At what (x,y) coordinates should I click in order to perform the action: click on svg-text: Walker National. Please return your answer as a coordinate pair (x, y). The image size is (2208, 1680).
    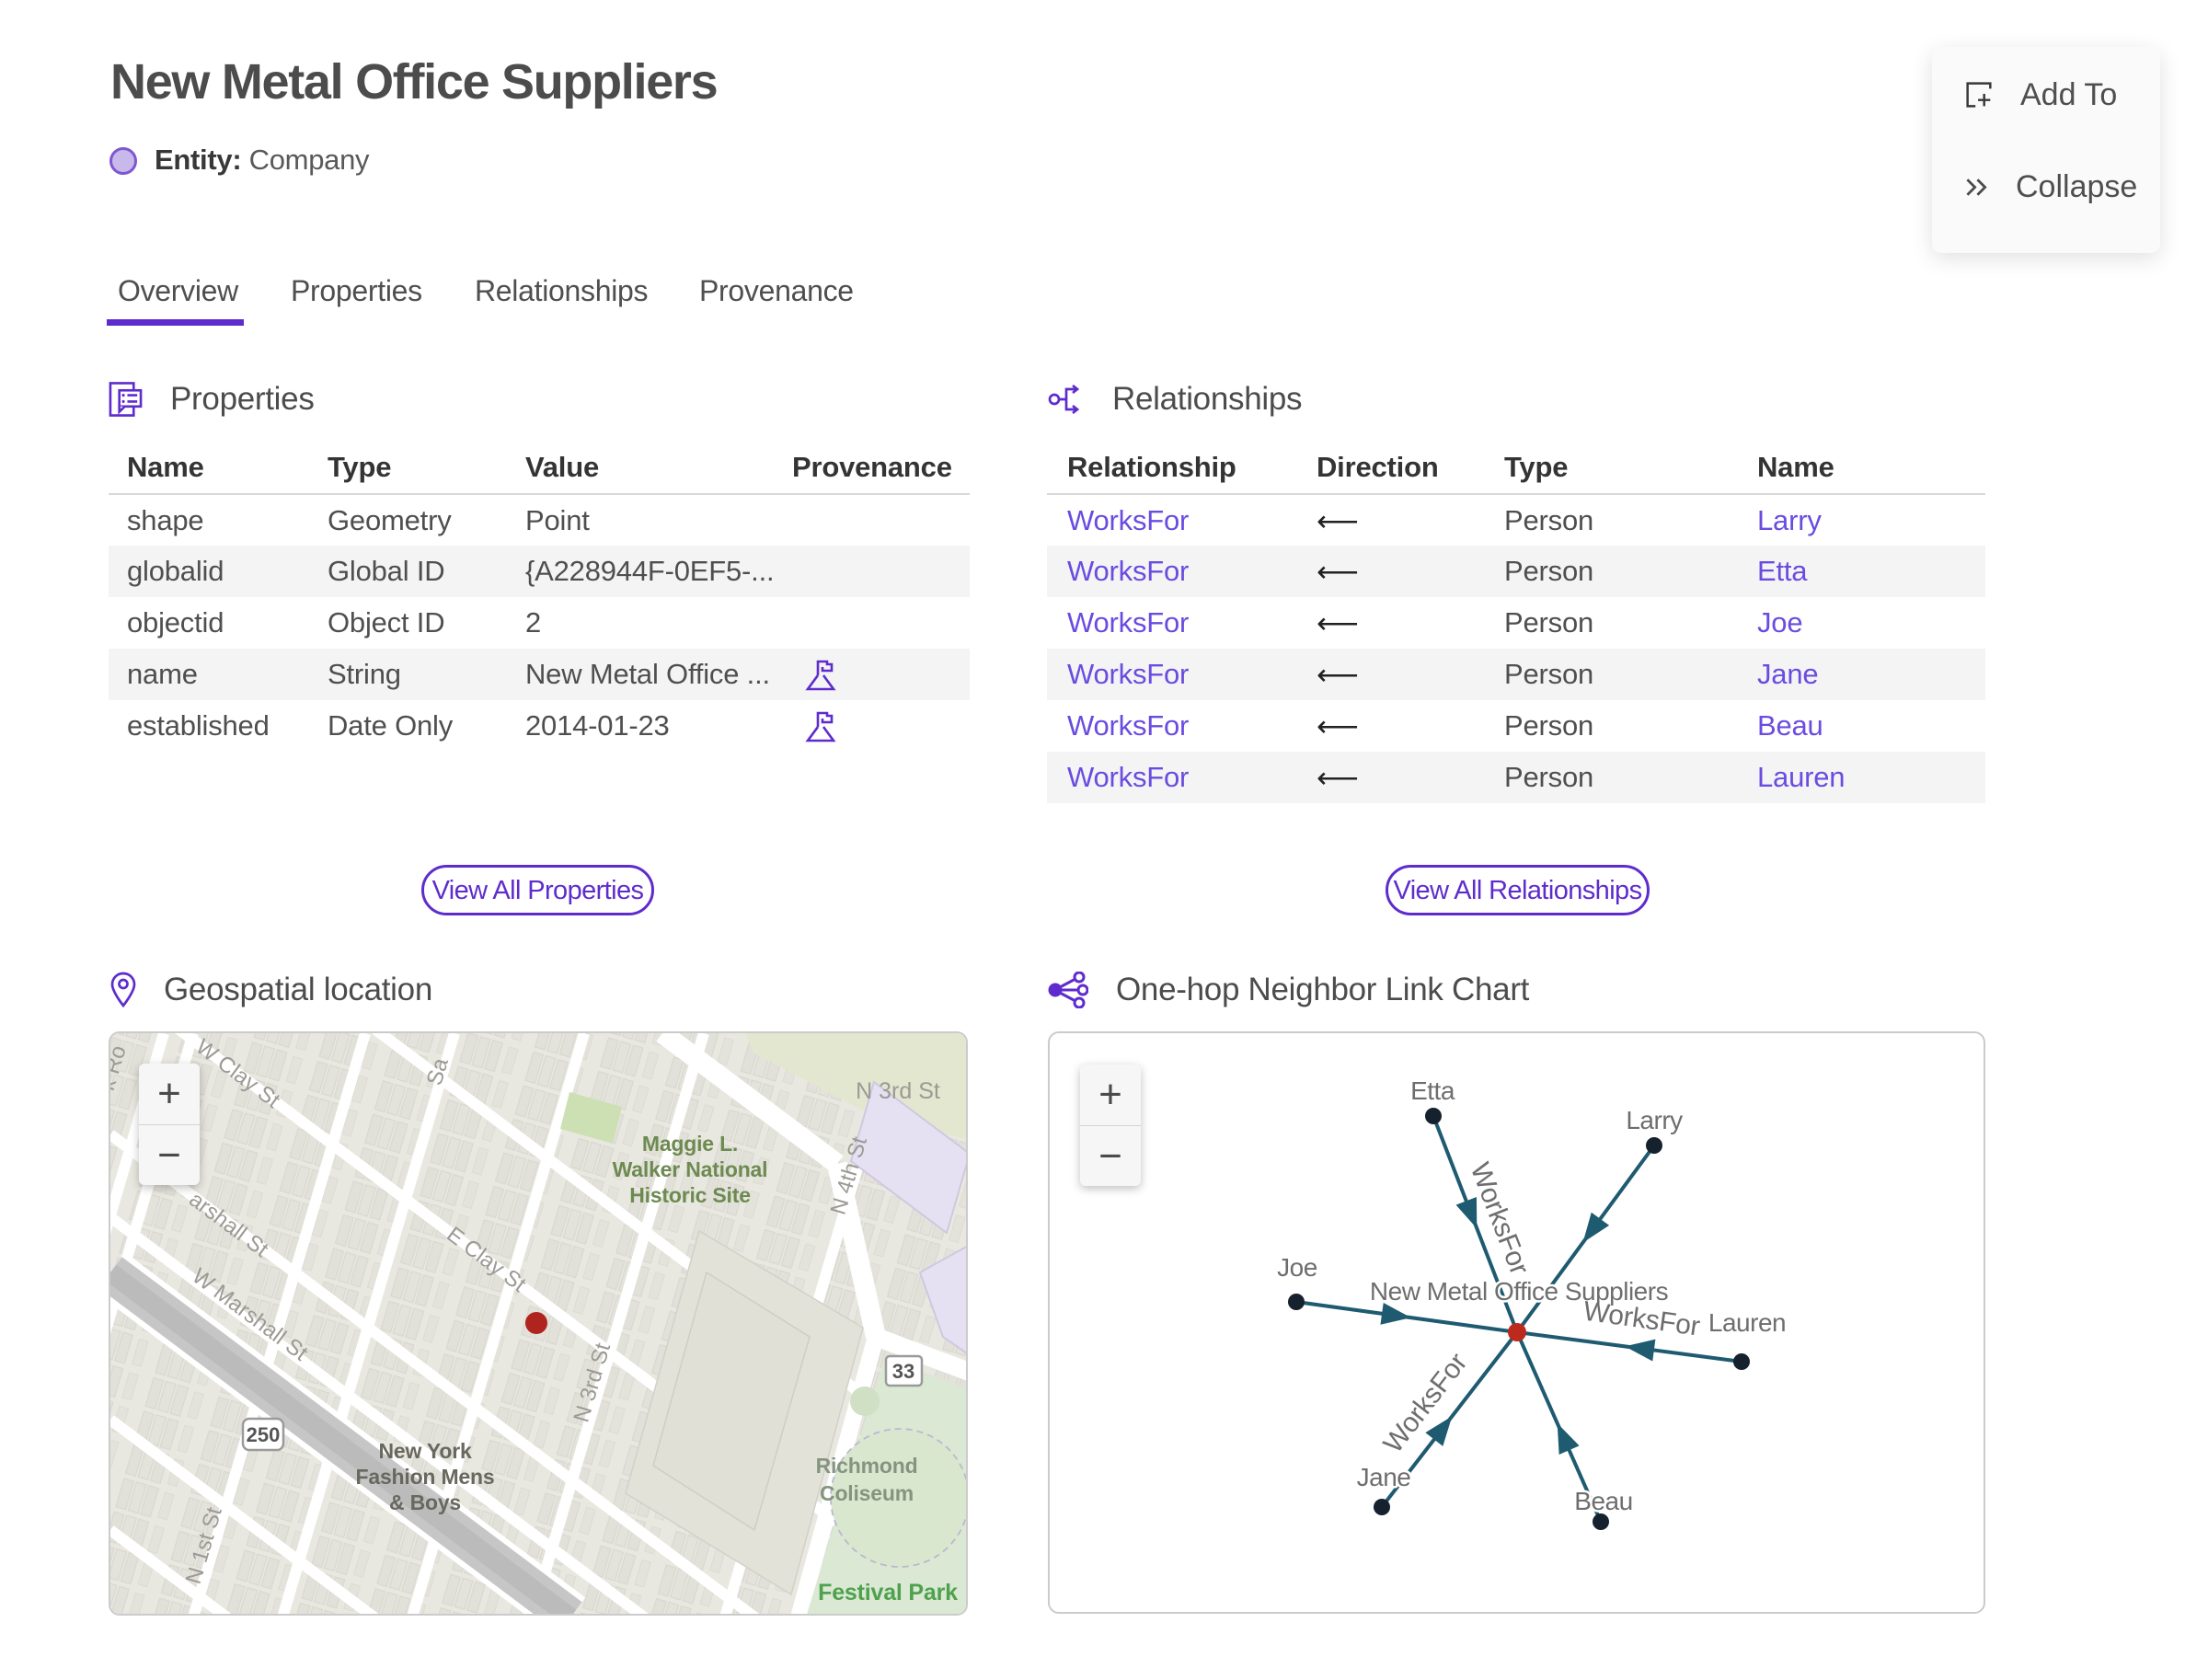
    Looking at the image, I should click on (690, 1169).